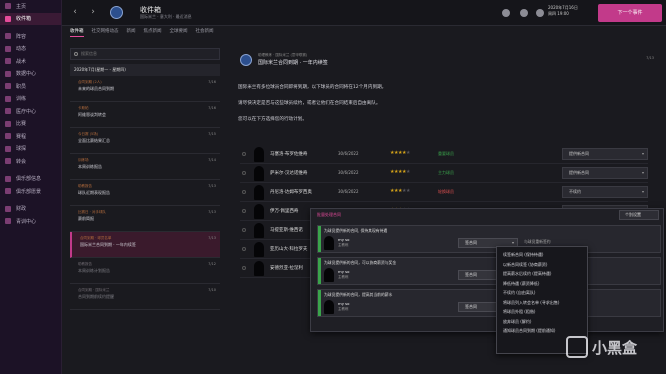 This screenshot has width=666, height=374. I want to click on dropdown-option: 续签新合同 (保持待遇), so click(542, 255).